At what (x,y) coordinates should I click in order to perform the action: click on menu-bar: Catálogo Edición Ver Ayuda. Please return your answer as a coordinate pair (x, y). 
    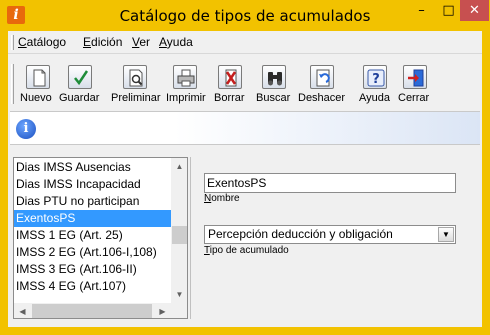
    Looking at the image, I should click on (245, 42).